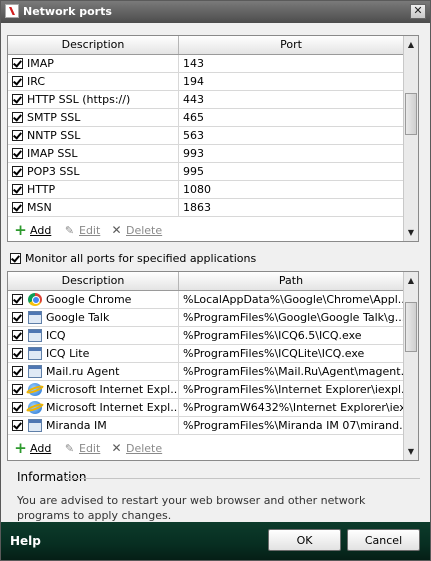  What do you see at coordinates (93, 353) in the screenshot?
I see `description-cell: ICQ Lite` at bounding box center [93, 353].